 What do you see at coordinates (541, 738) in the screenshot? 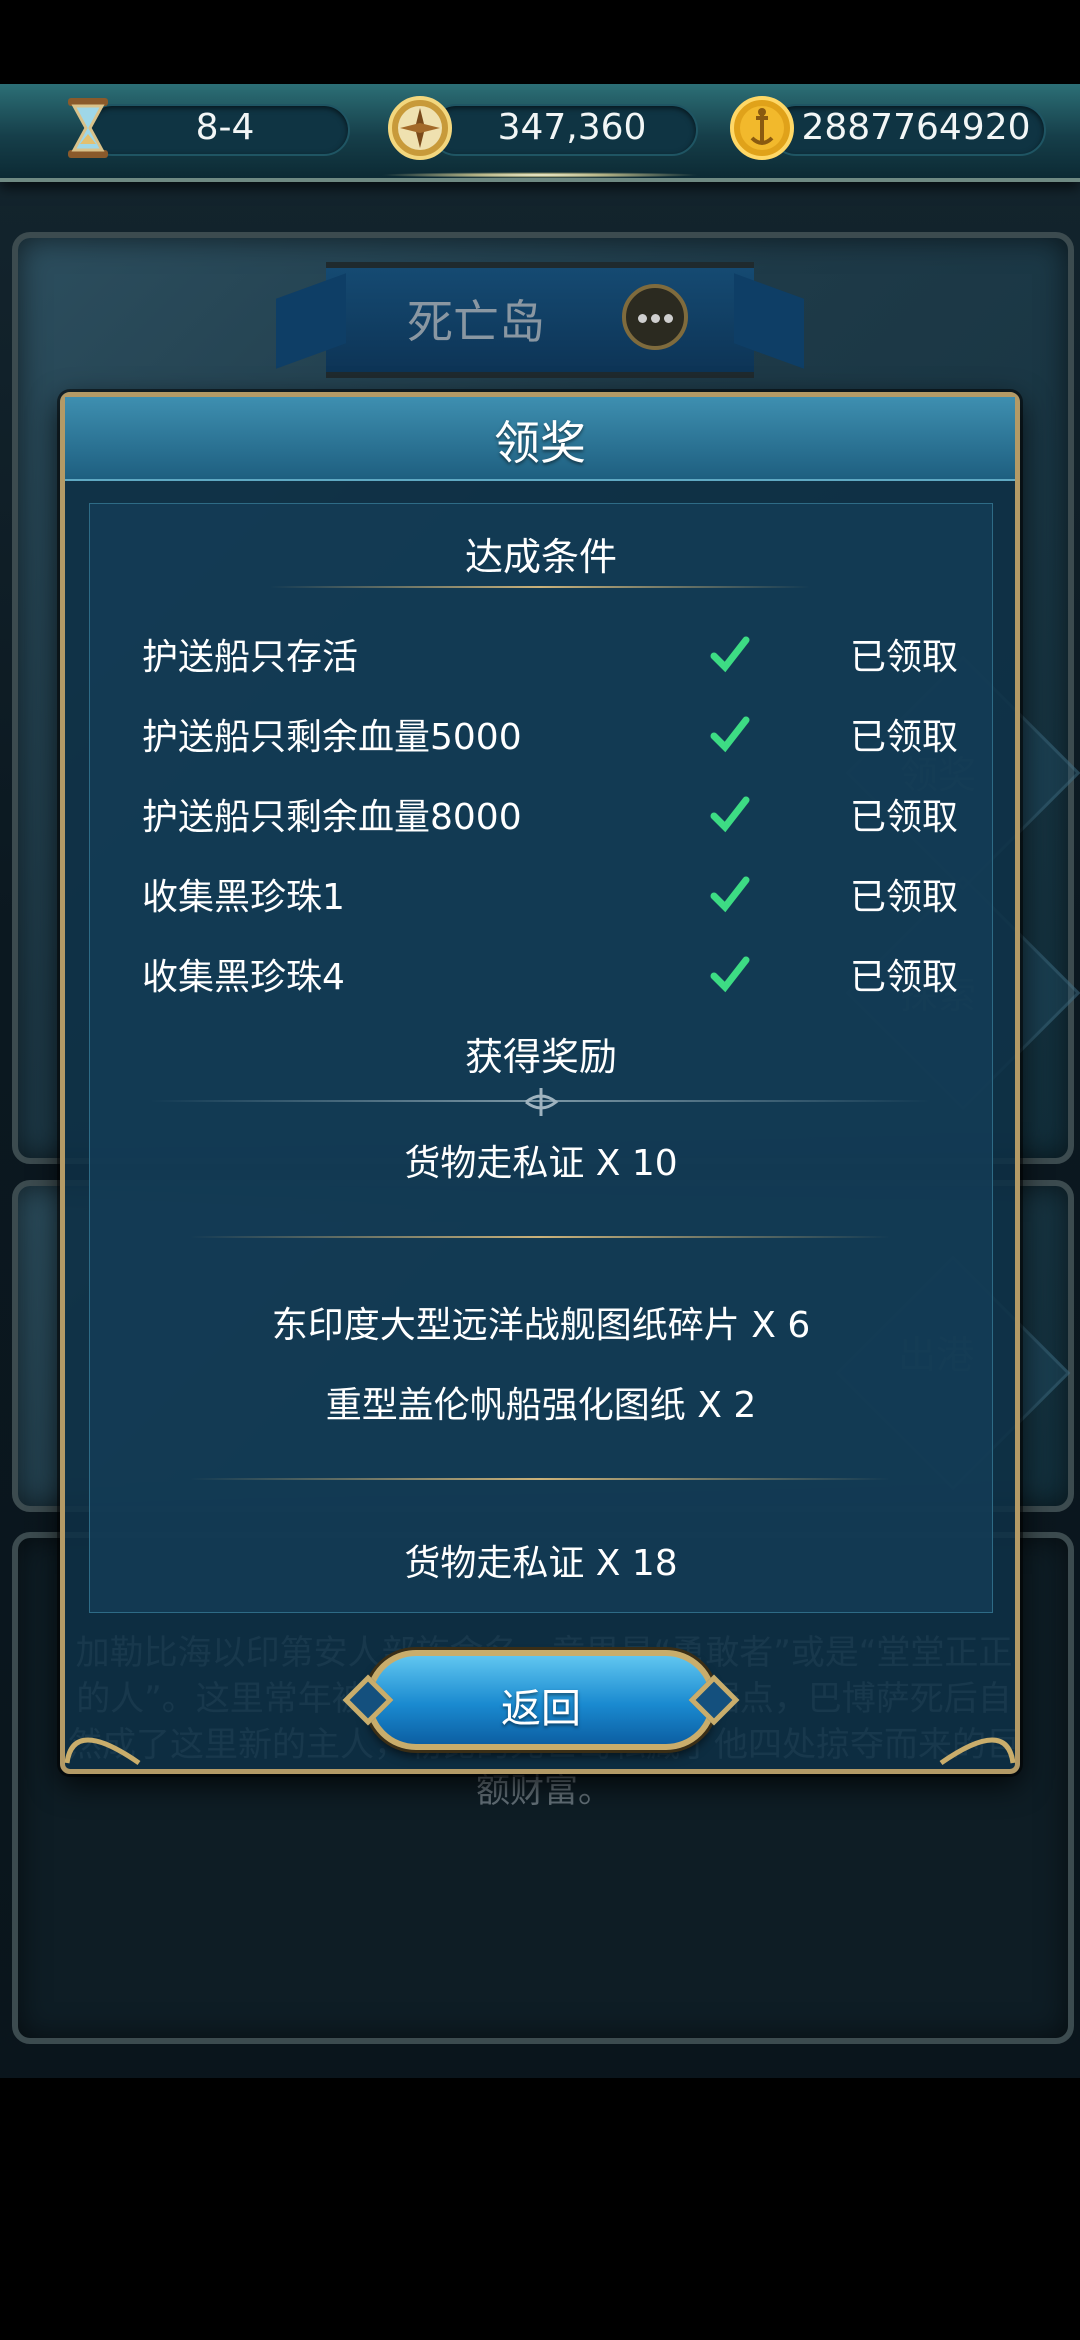
I see `condition-row: 护送船只剩余血量5000 已领取` at bounding box center [541, 738].